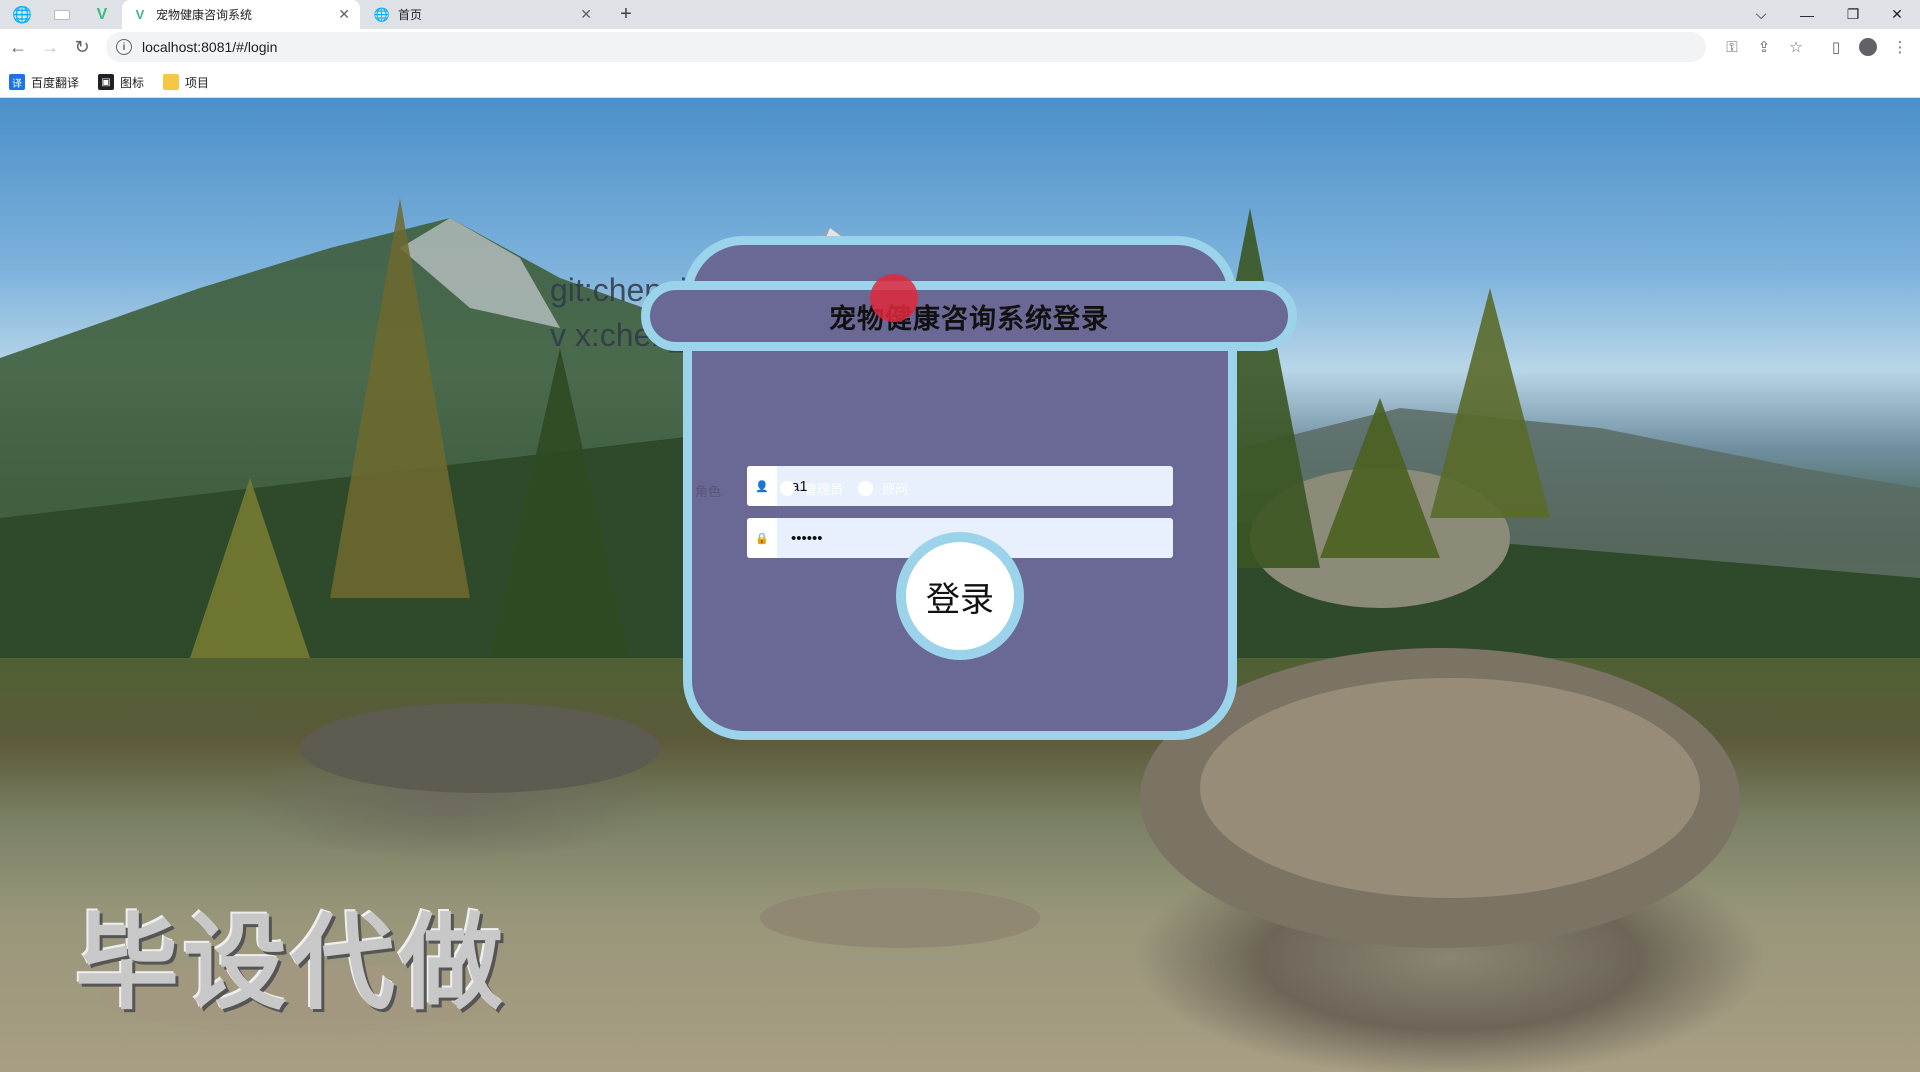 The height and width of the screenshot is (1072, 1920). What do you see at coordinates (1900, 47) in the screenshot?
I see `menu-icon: ⋮` at bounding box center [1900, 47].